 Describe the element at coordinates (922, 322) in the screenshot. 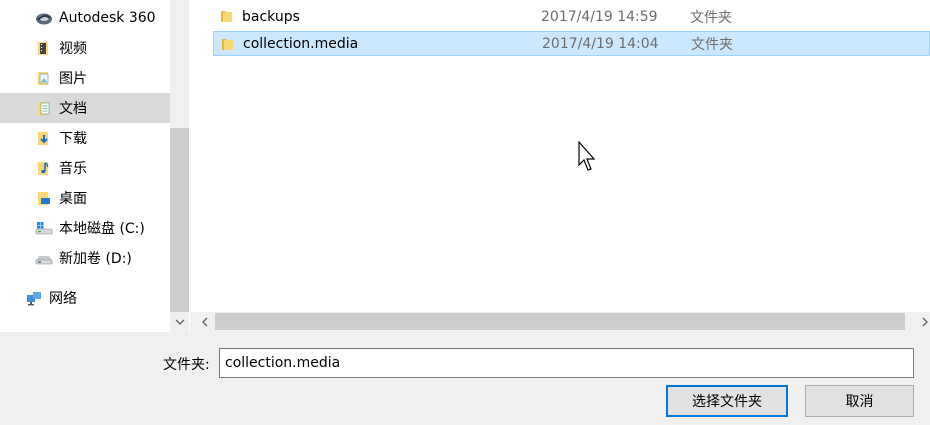

I see `scroll-right-arrow-icon` at that location.